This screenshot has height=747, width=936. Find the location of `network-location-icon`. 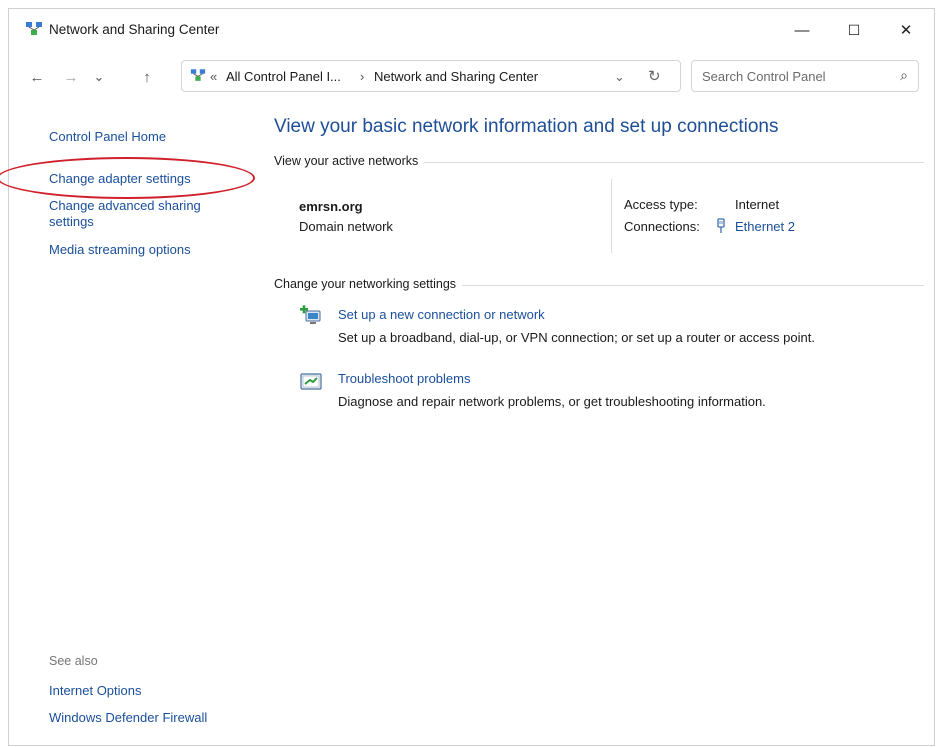

network-location-icon is located at coordinates (198, 78).